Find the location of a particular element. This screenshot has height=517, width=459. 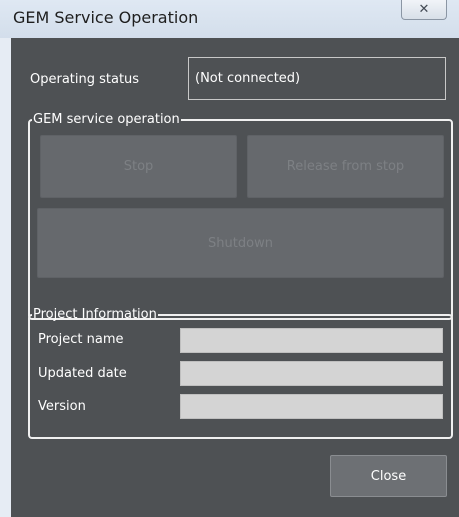

stop-button: Stop is located at coordinates (138, 166).